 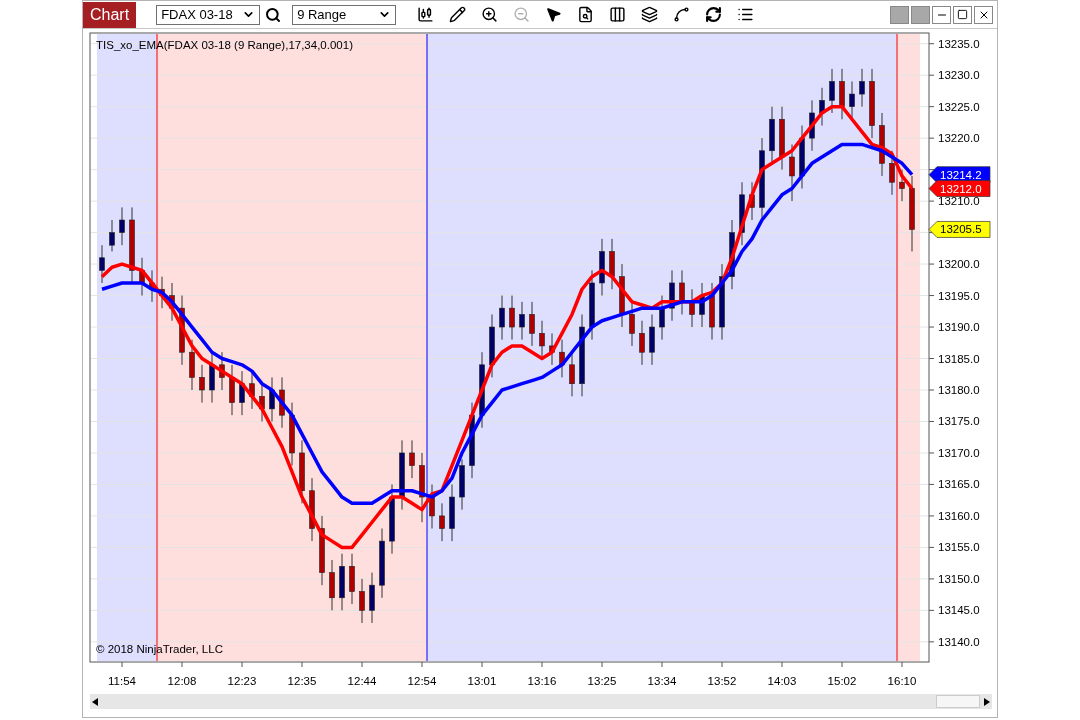 What do you see at coordinates (95, 701) in the screenshot?
I see `scroll-left-icon` at bounding box center [95, 701].